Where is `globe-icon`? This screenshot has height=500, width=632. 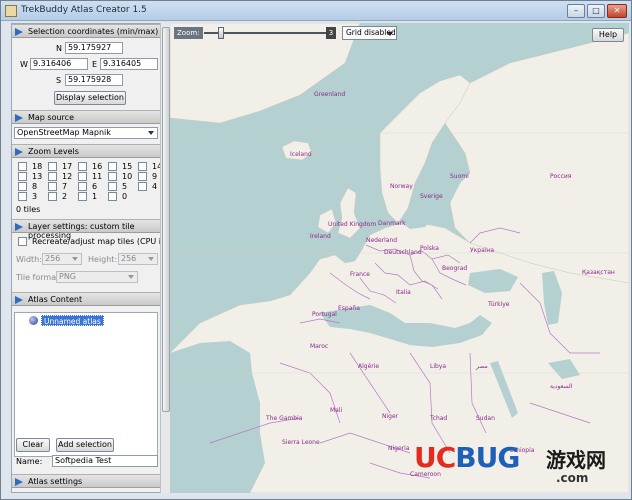
globe-icon is located at coordinates (33, 320).